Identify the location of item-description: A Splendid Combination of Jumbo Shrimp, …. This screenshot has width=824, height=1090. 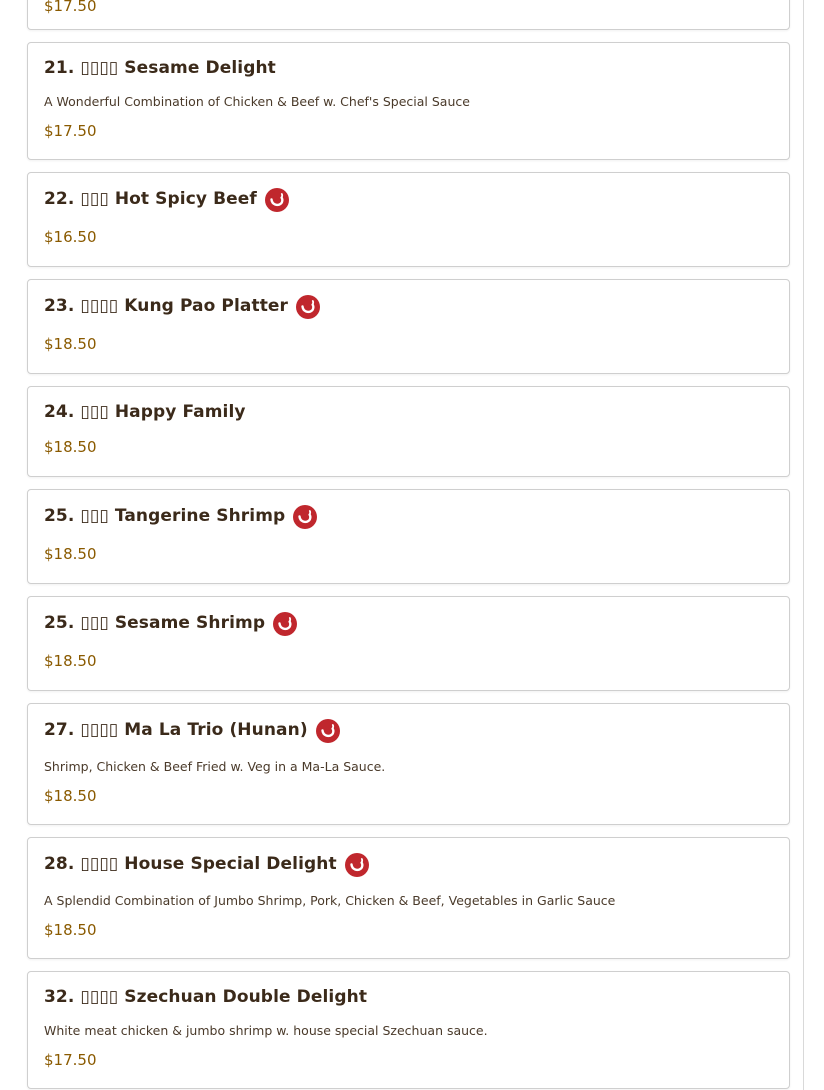
(330, 900).